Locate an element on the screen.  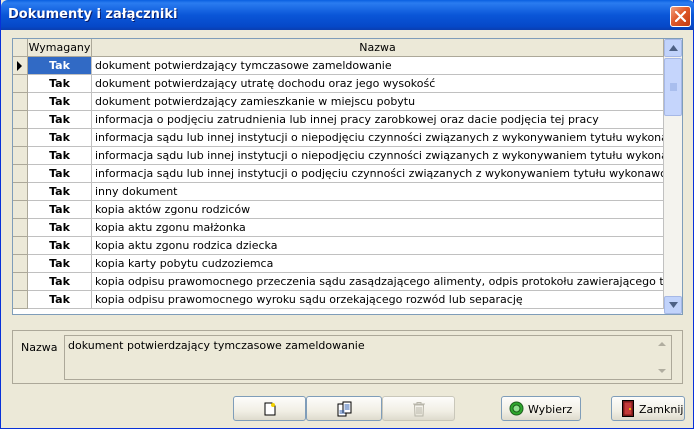
new-button is located at coordinates (269, 408).